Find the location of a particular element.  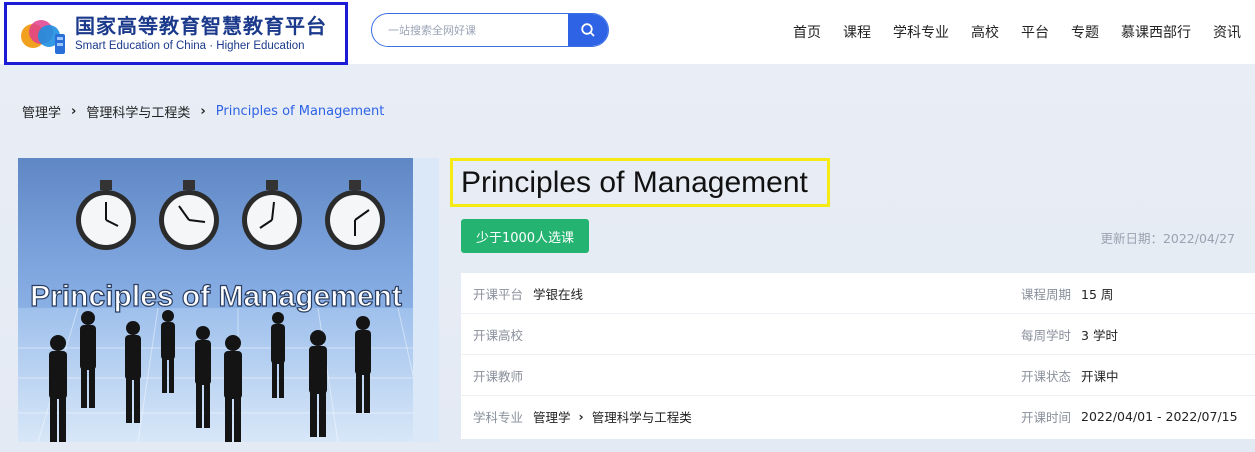

duration-value: 15 周 is located at coordinates (1097, 294).